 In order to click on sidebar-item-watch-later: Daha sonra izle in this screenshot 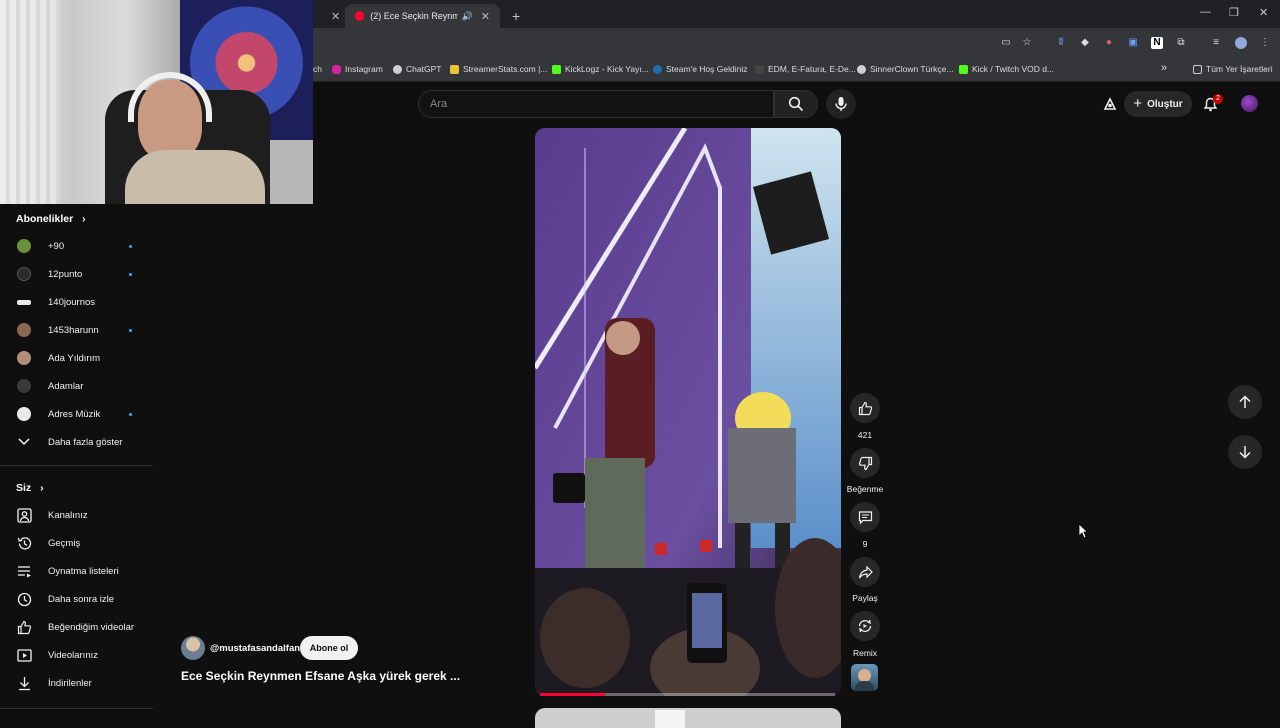, I will do `click(76, 599)`.